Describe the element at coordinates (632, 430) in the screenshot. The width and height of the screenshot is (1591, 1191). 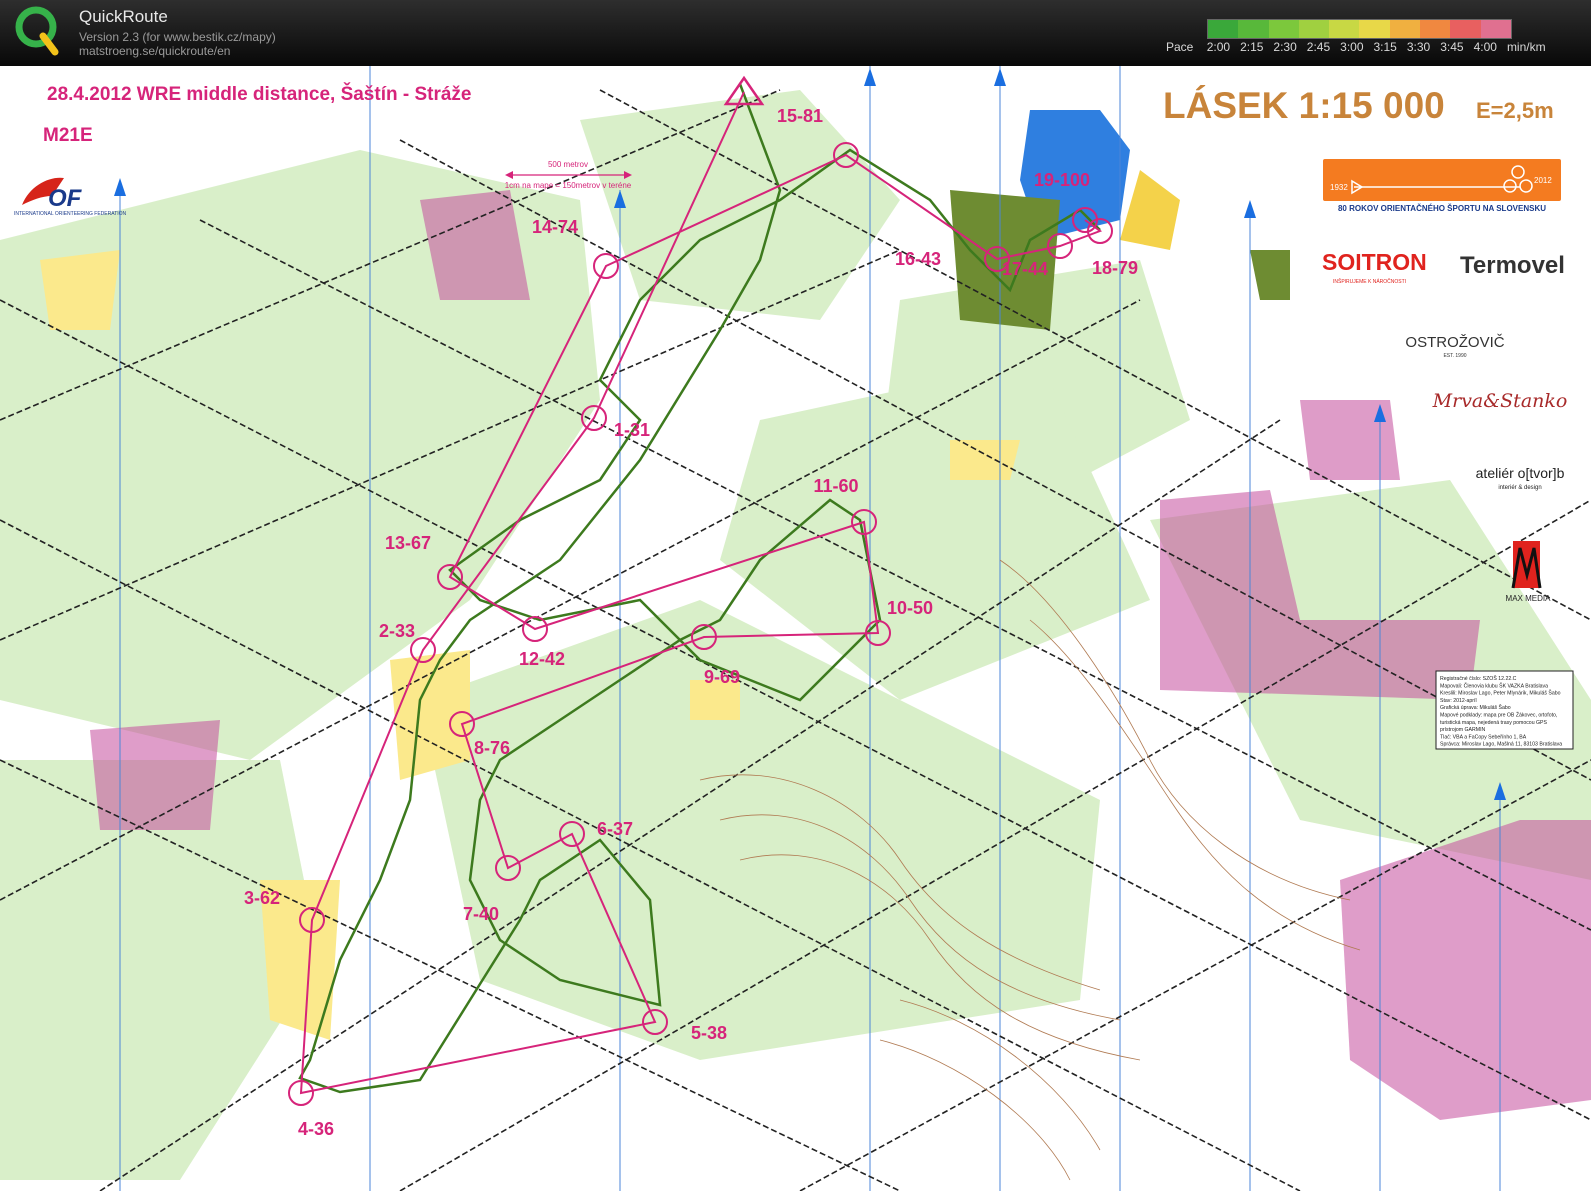
I see `control-label: 1-31` at that location.